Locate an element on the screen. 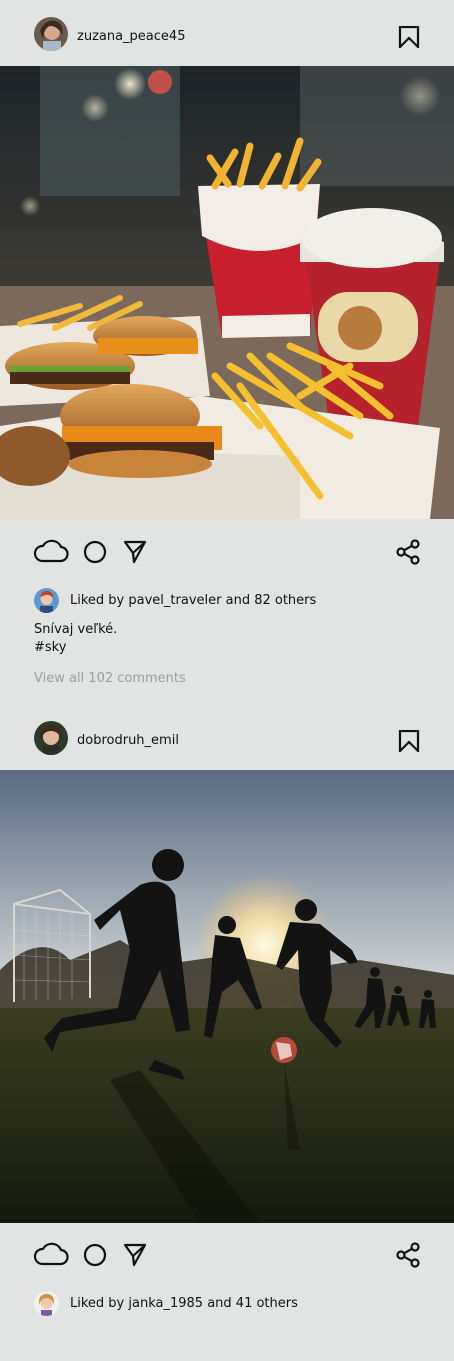 Image resolution: width=454 pixels, height=1361 pixels. username: dobrodruh_emil is located at coordinates (128, 741).